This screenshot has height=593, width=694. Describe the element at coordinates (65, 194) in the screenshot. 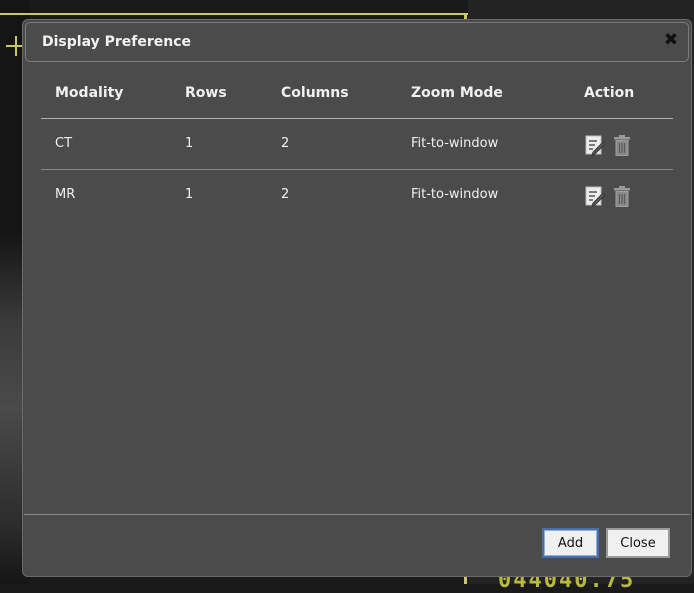

I see `cell-modality: MR` at that location.